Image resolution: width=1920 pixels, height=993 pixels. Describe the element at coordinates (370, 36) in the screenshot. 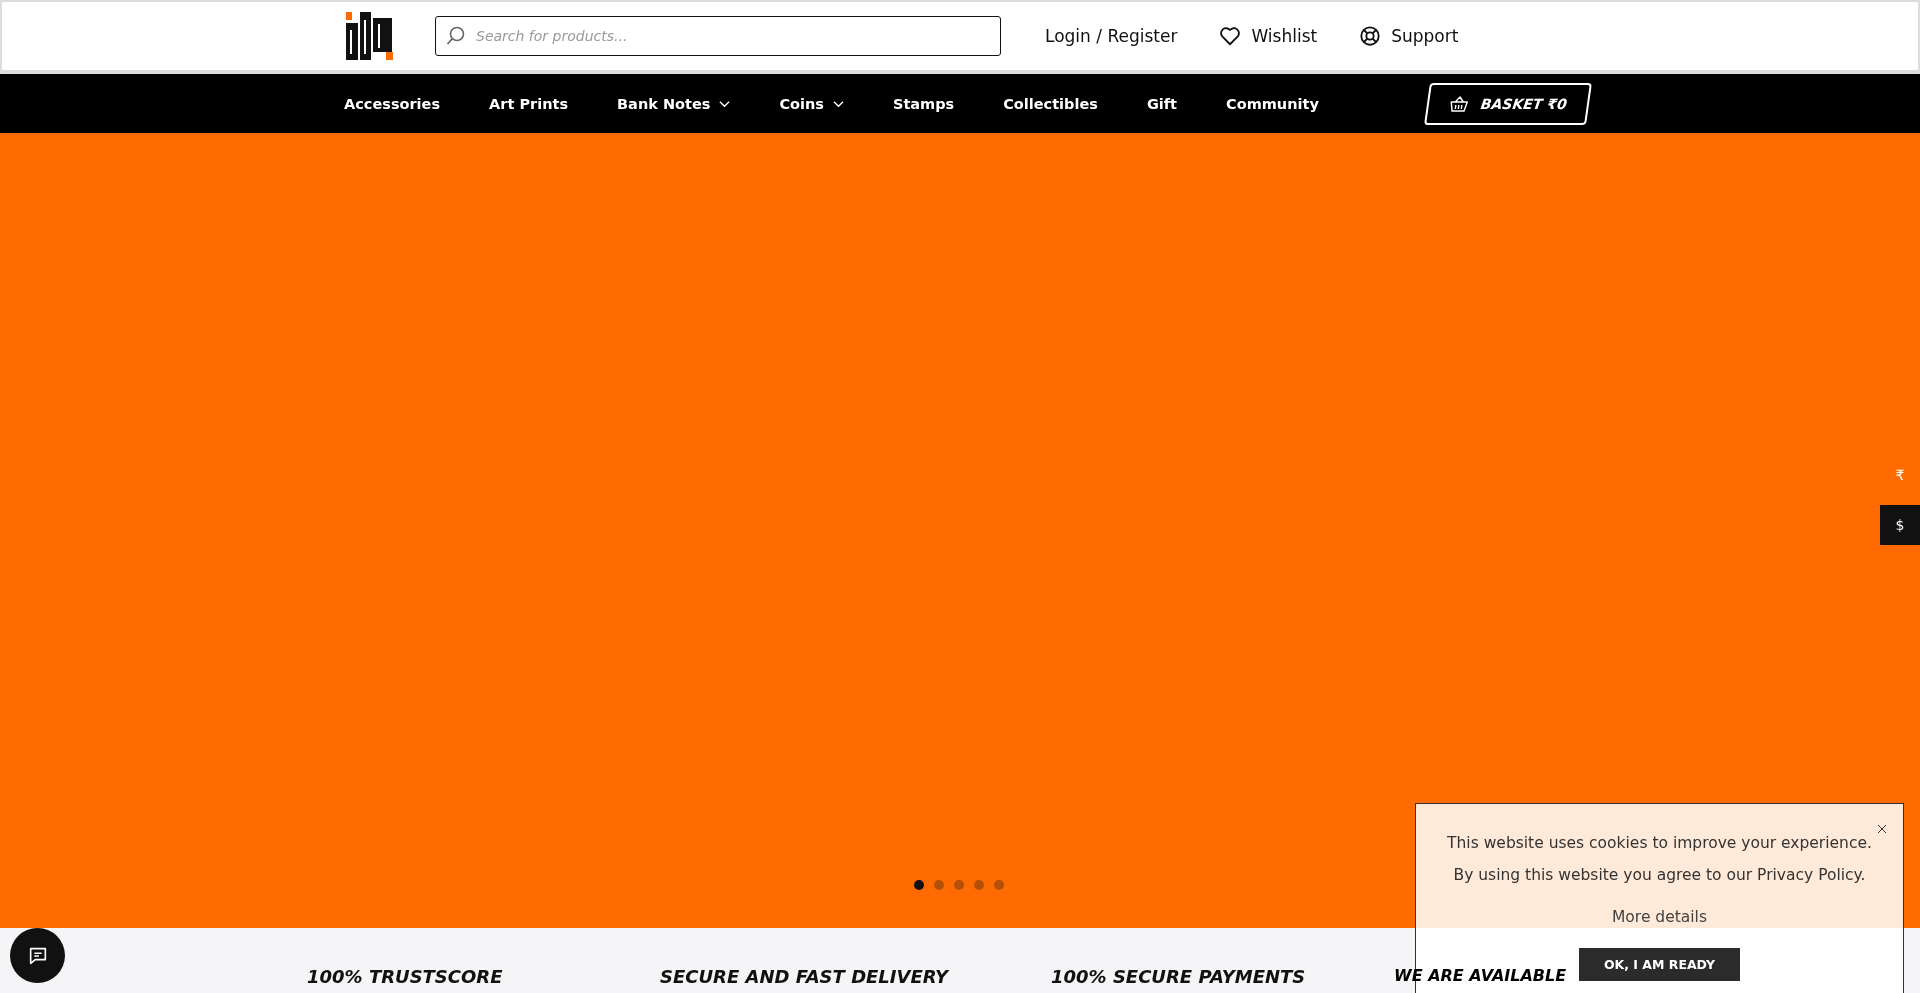

I see `logo-icon` at that location.